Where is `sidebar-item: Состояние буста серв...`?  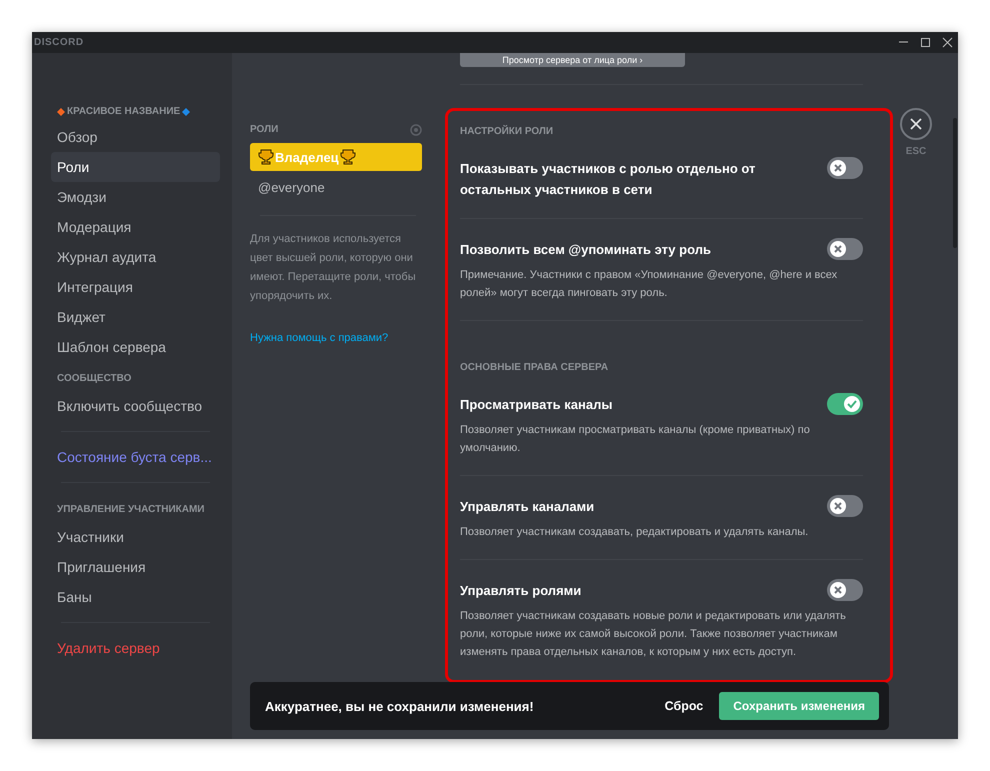
sidebar-item: Состояние буста серв... is located at coordinates (135, 457).